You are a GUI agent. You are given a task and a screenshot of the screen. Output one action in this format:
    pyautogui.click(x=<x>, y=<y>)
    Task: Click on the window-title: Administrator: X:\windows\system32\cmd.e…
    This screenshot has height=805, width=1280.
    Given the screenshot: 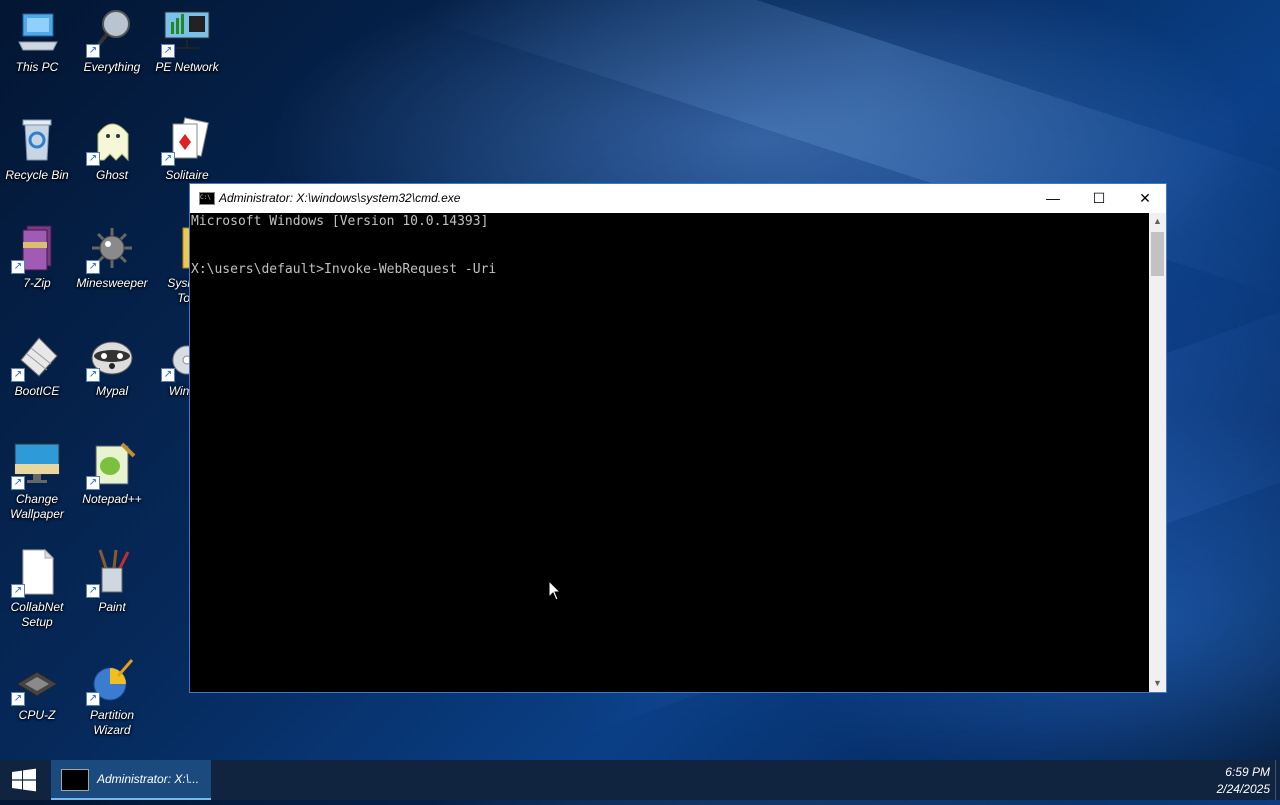 What is the action you would take?
    pyautogui.click(x=340, y=198)
    